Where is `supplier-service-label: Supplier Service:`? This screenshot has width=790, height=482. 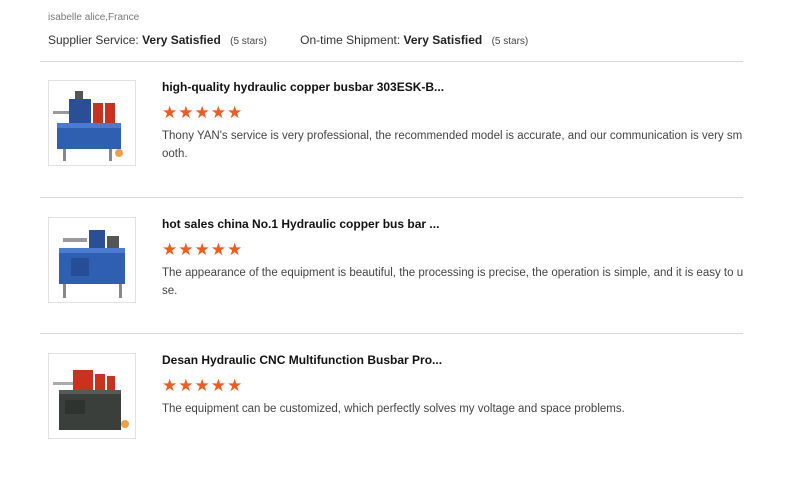 supplier-service-label: Supplier Service: is located at coordinates (93, 40).